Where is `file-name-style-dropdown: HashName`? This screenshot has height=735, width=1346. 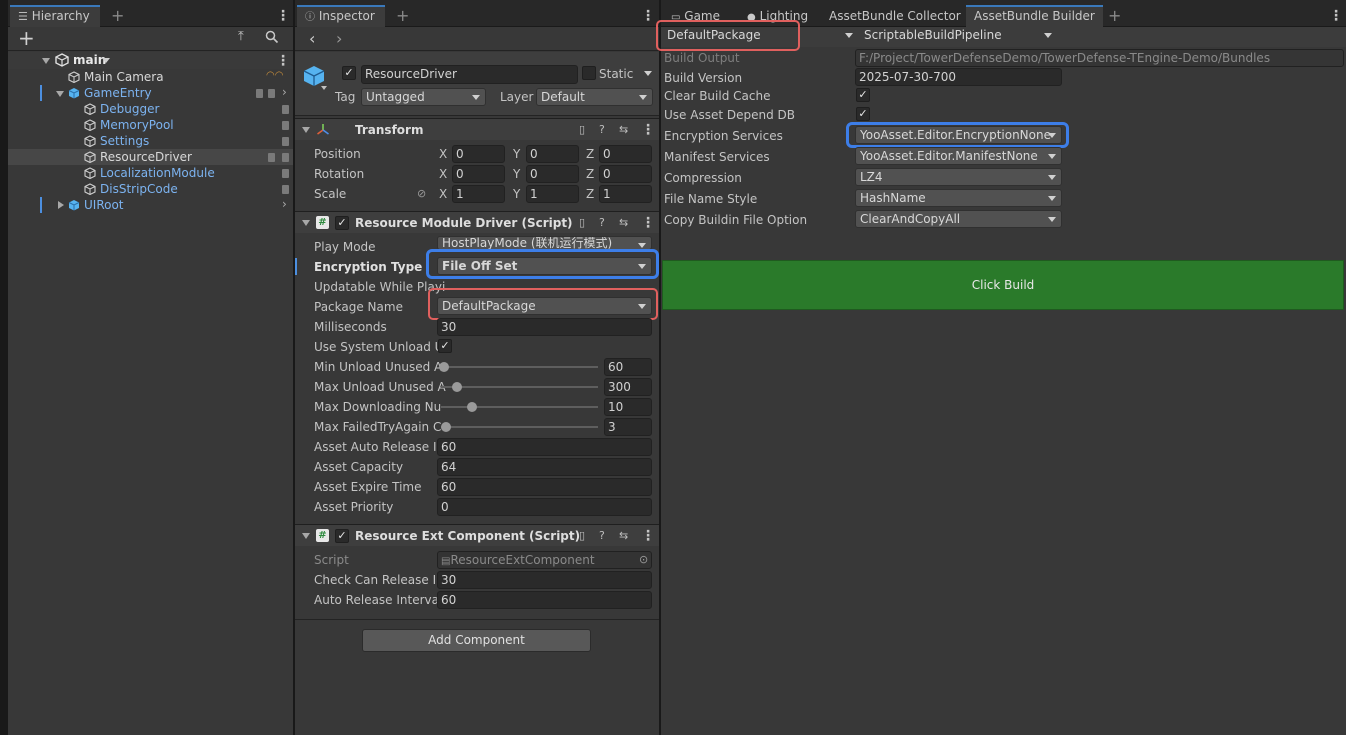
file-name-style-dropdown: HashName is located at coordinates (958, 198).